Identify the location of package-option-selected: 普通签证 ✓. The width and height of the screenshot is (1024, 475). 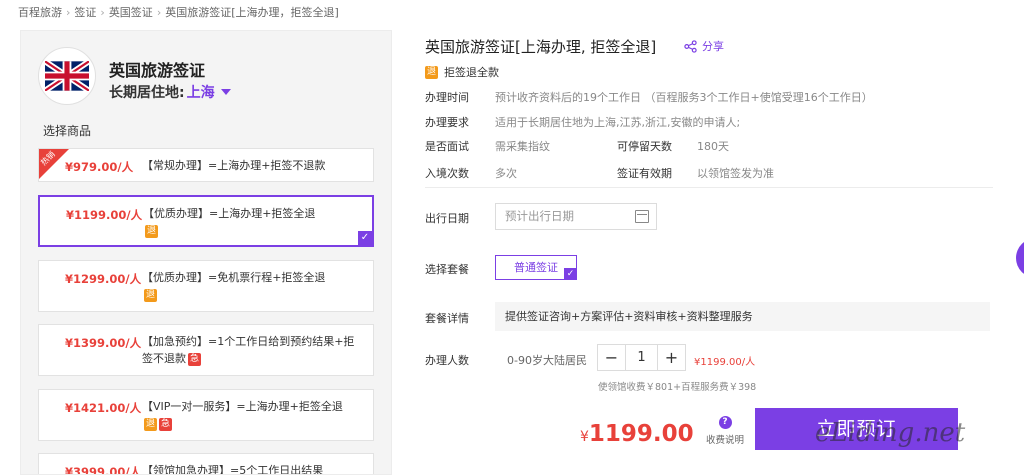
(536, 267).